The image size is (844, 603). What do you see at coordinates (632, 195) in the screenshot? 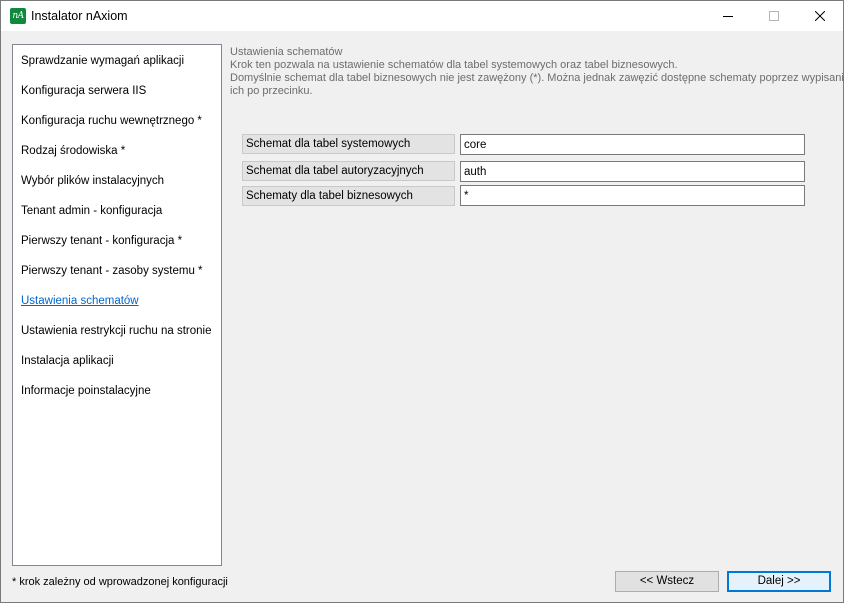
I see `business-schema-input` at bounding box center [632, 195].